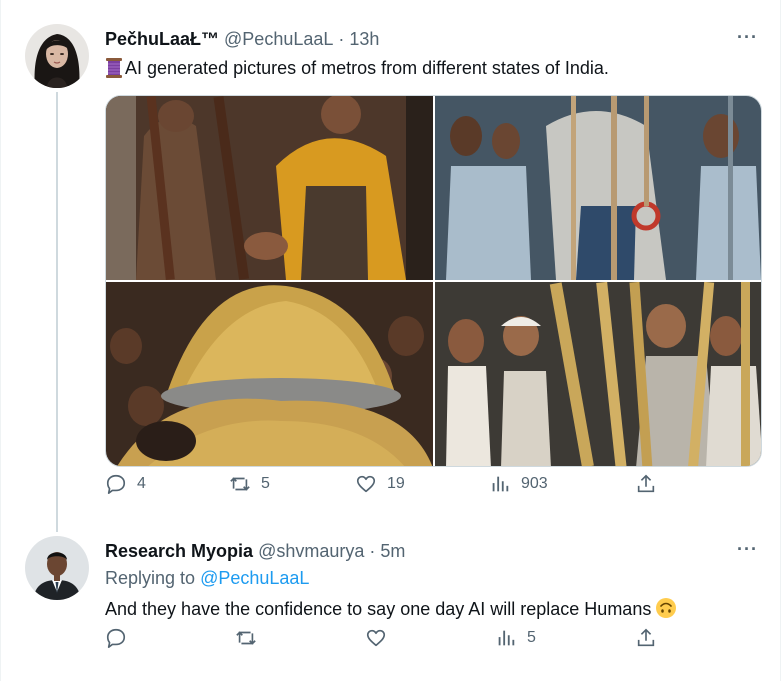 The width and height of the screenshot is (781, 681). Describe the element at coordinates (150, 578) in the screenshot. I see `replying-to-prefix: Replying to` at that location.